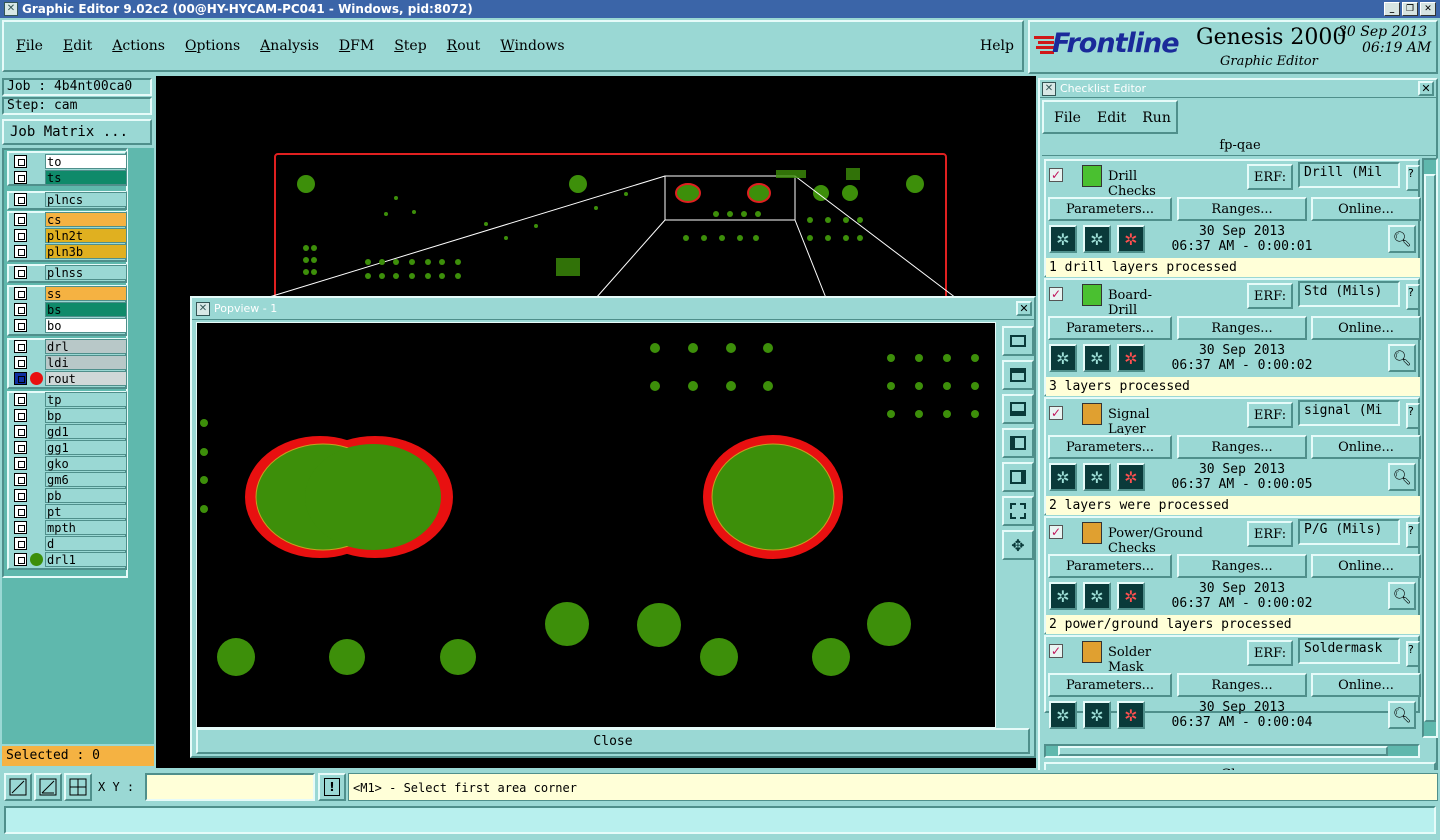 The width and height of the screenshot is (1440, 840). I want to click on layer-name: bo, so click(86, 325).